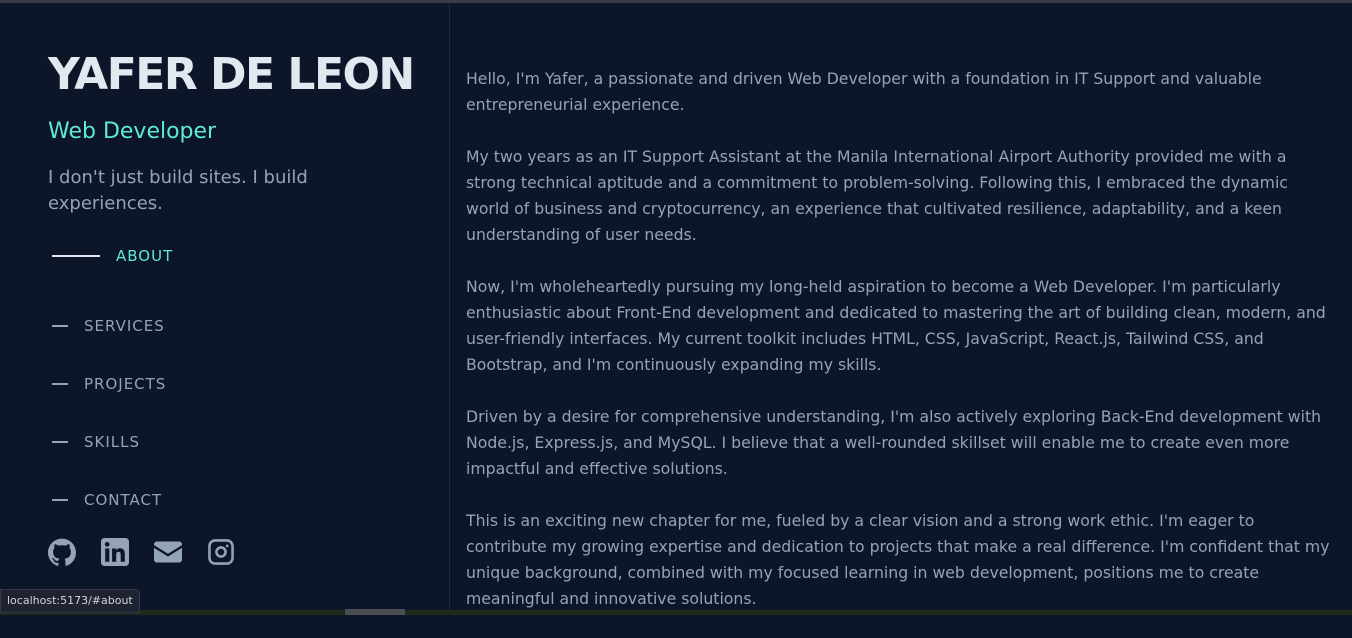 This screenshot has width=1352, height=638. I want to click on linkedin-link, so click(115, 552).